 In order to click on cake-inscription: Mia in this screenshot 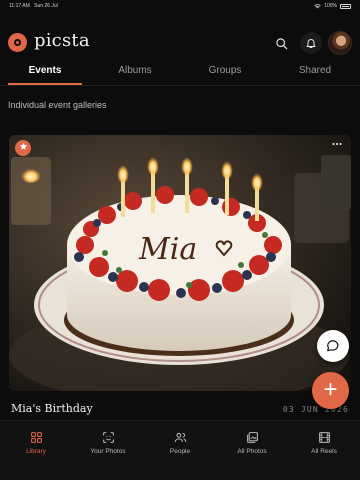, I will do `click(167, 249)`.